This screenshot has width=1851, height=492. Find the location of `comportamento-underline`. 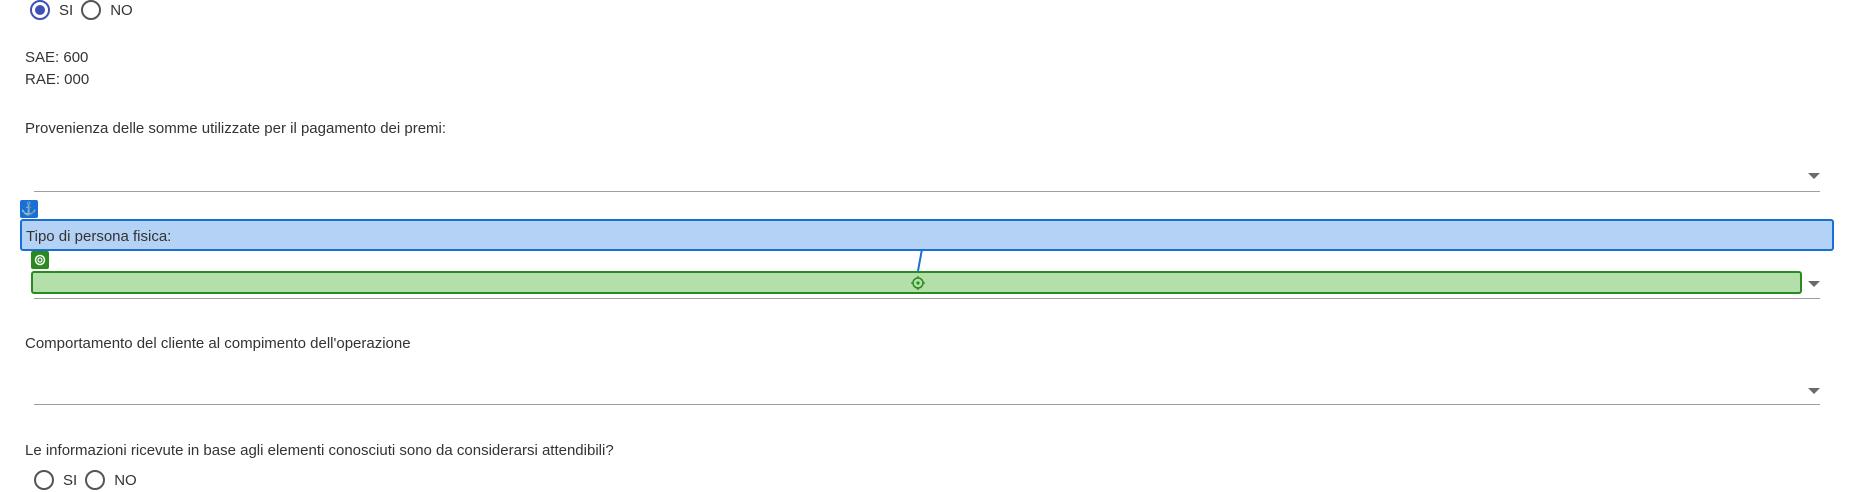

comportamento-underline is located at coordinates (927, 404).